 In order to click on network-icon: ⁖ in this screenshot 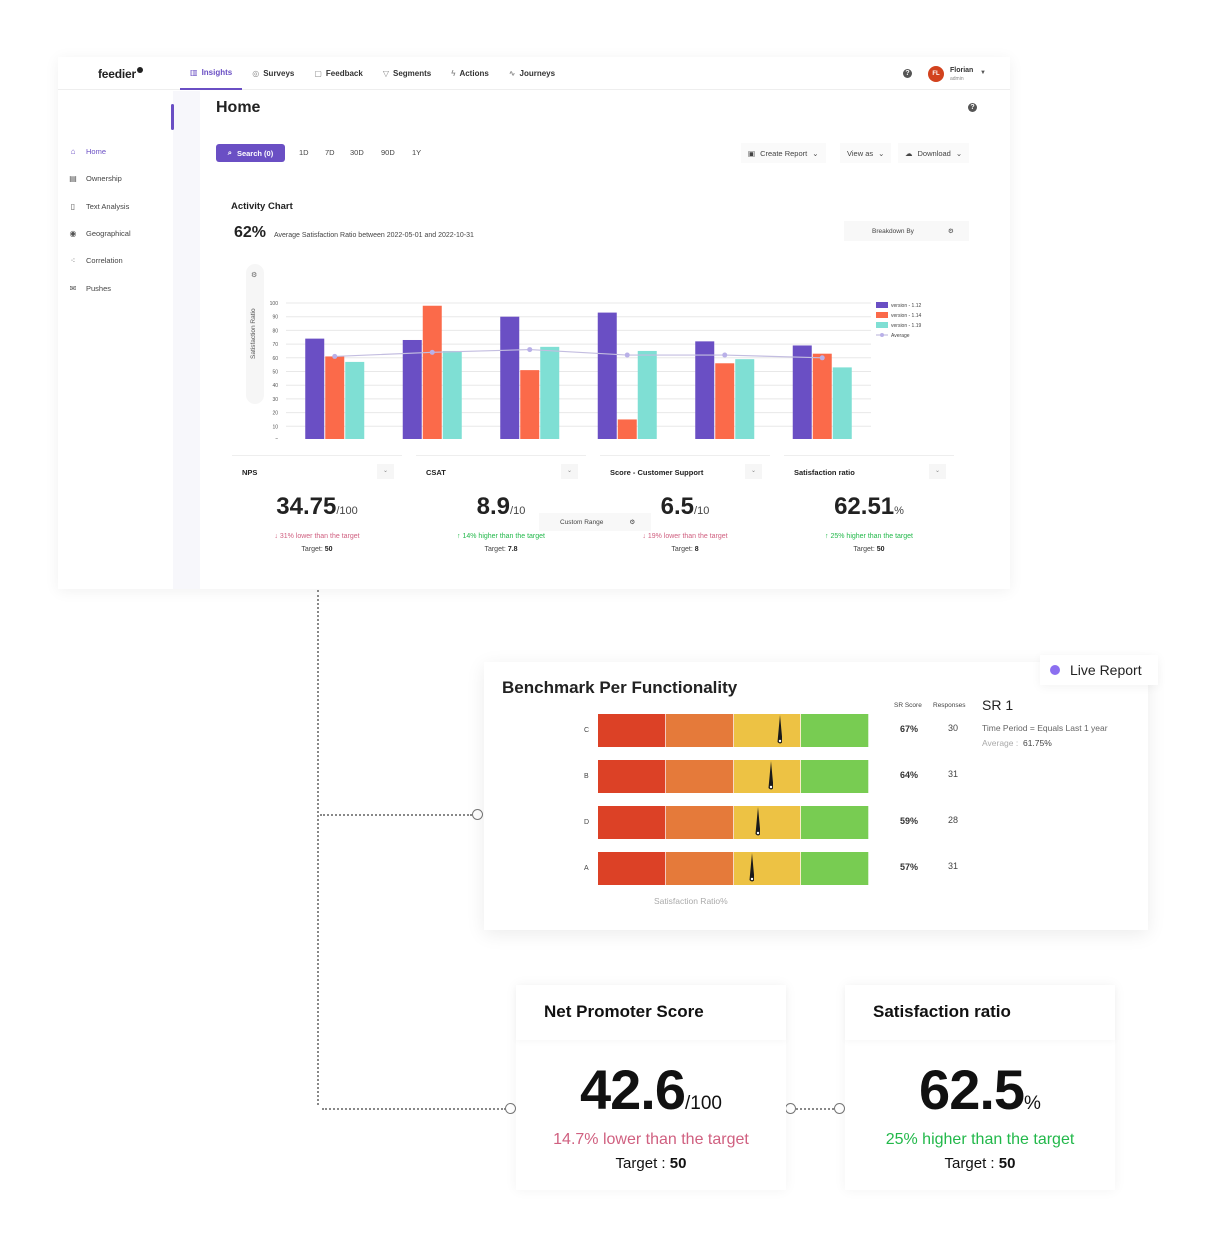, I will do `click(73, 260)`.